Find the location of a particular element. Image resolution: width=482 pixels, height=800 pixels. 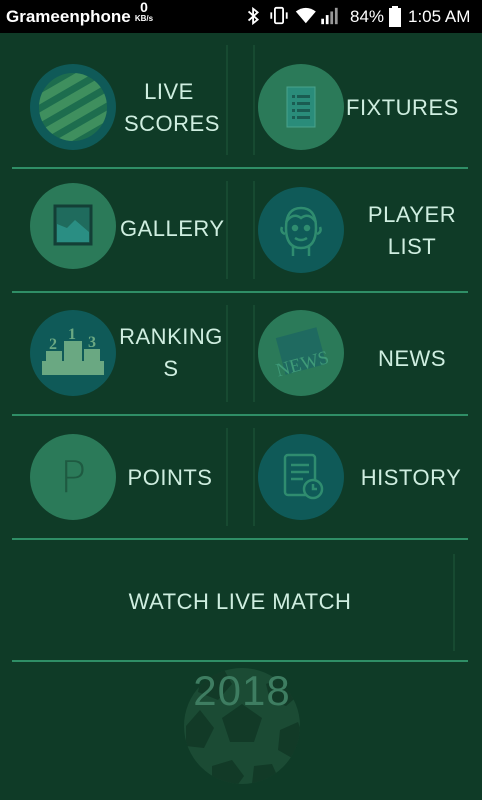

points-label: POINTS is located at coordinates (170, 477).